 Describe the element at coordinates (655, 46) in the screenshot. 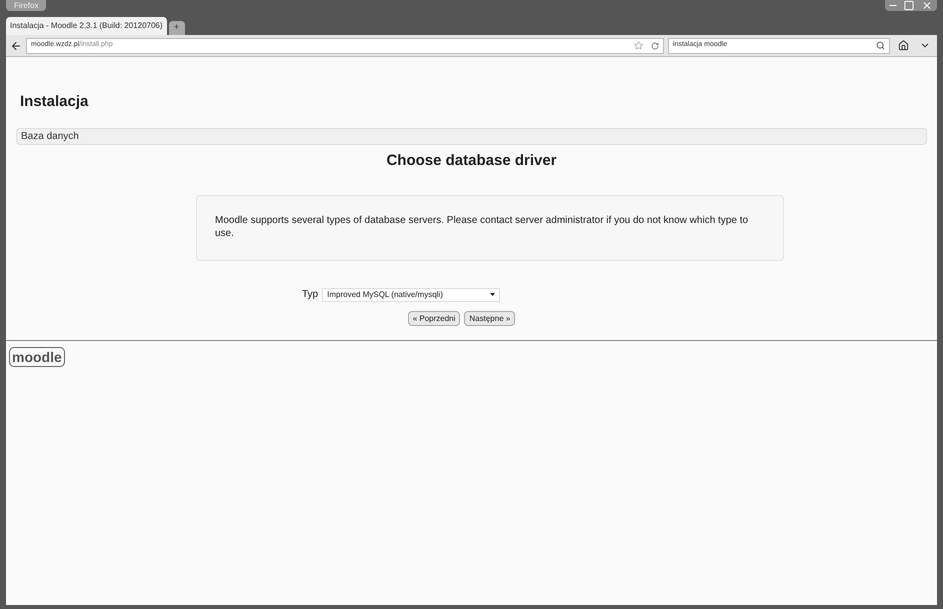

I see `reload-icon` at that location.